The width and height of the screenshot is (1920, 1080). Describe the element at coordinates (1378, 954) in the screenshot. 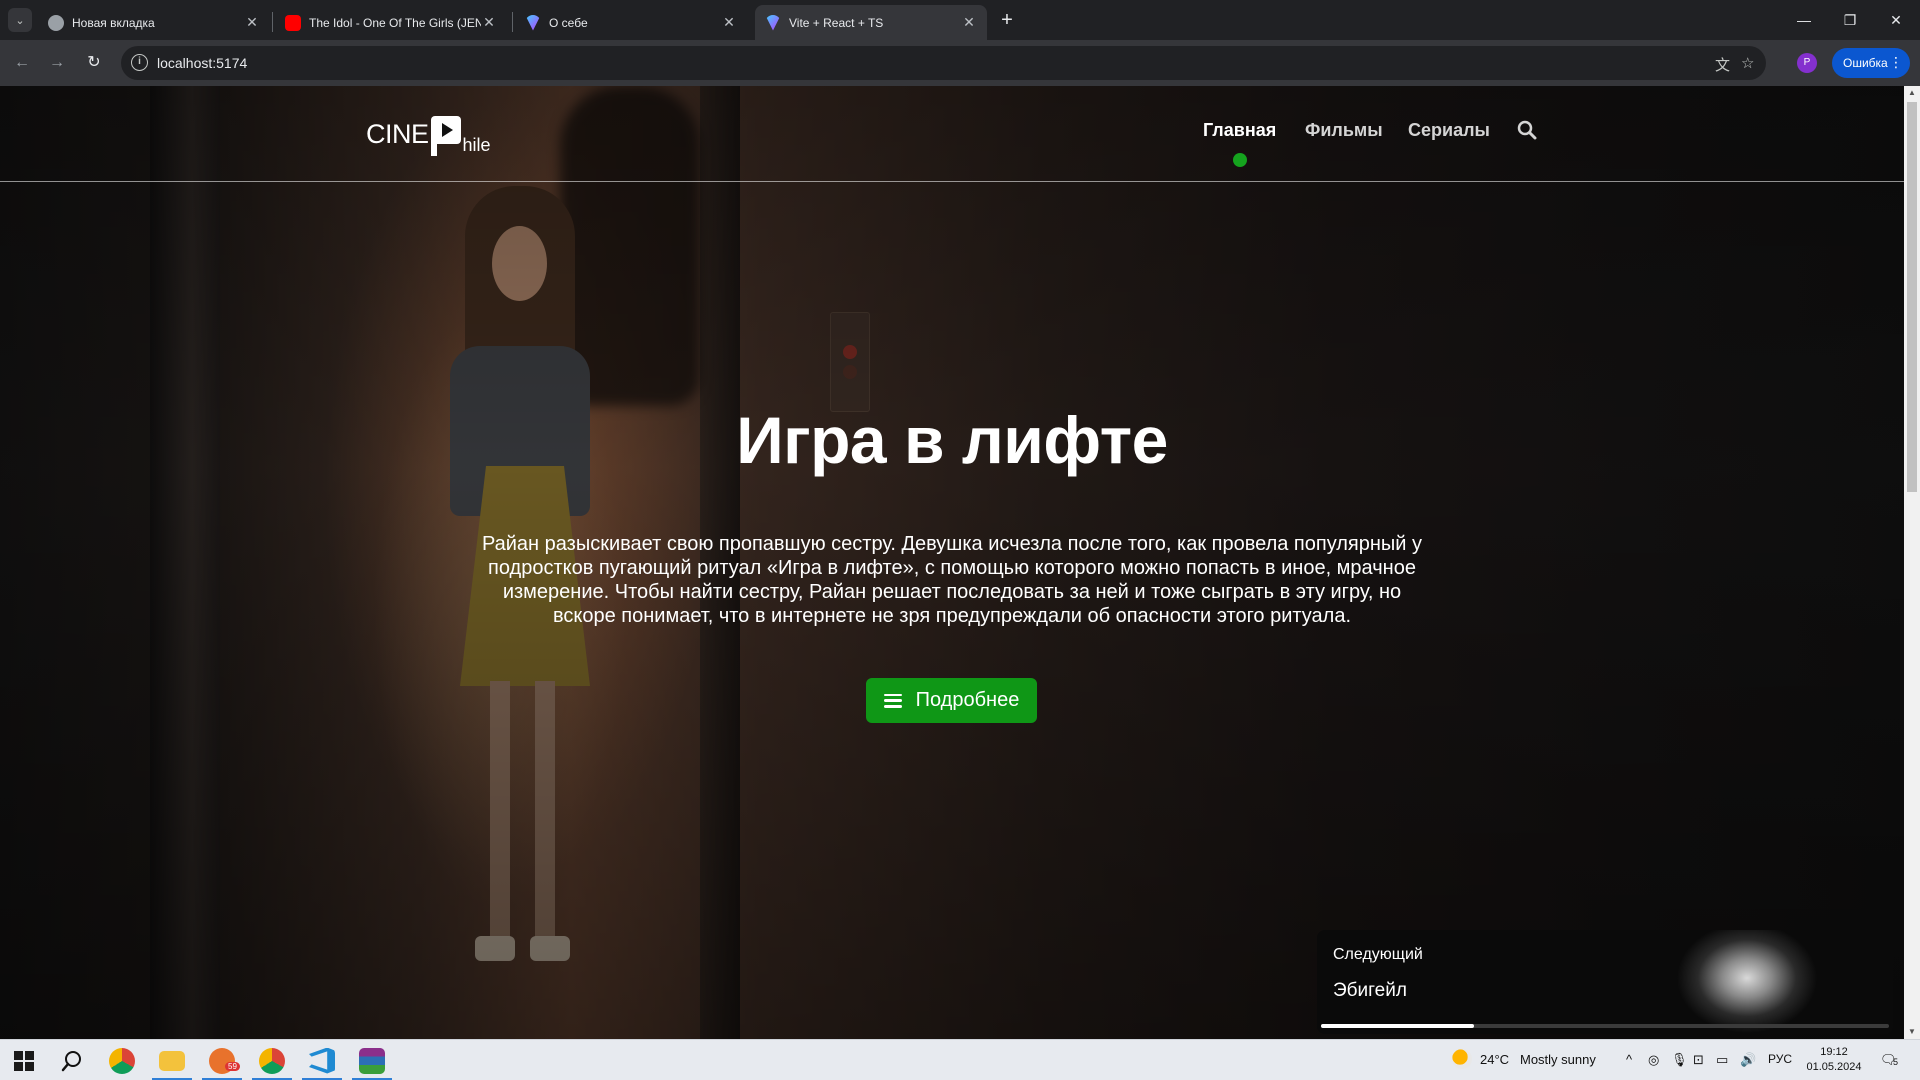

I see `next-label: Следующий` at that location.